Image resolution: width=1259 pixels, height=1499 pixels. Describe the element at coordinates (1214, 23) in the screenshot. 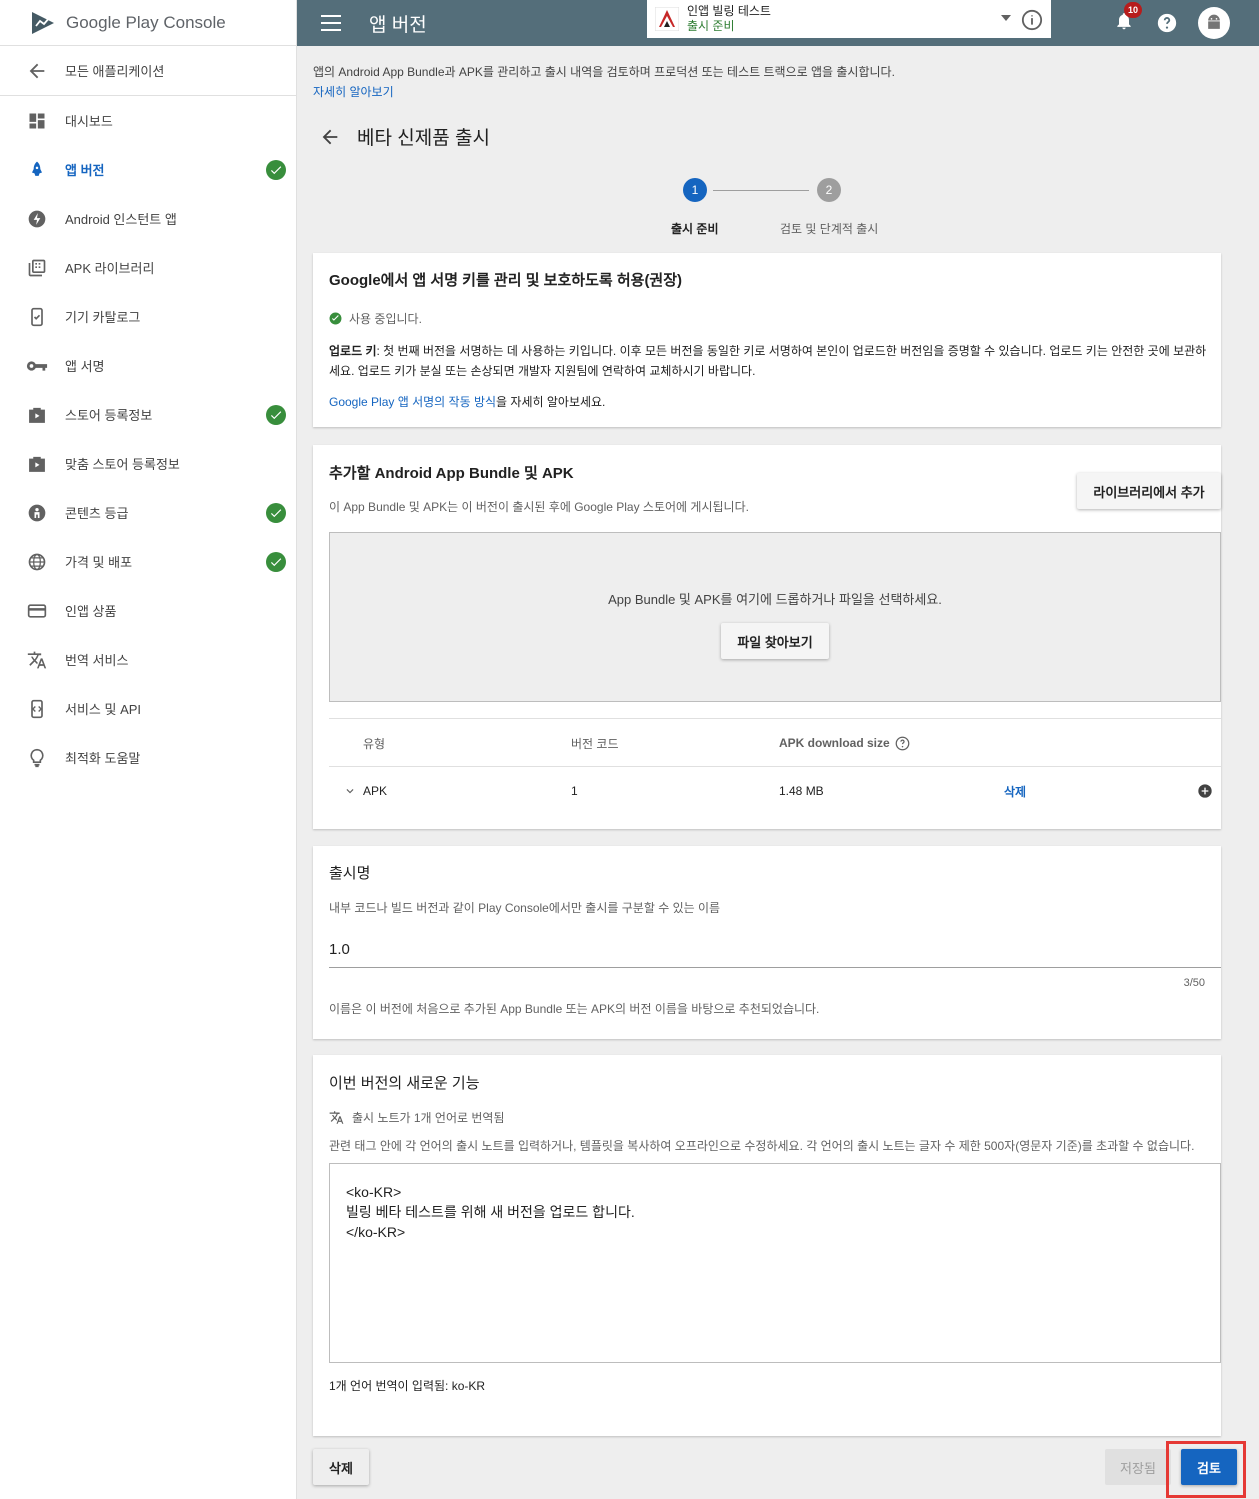

I see `account-avatar` at that location.